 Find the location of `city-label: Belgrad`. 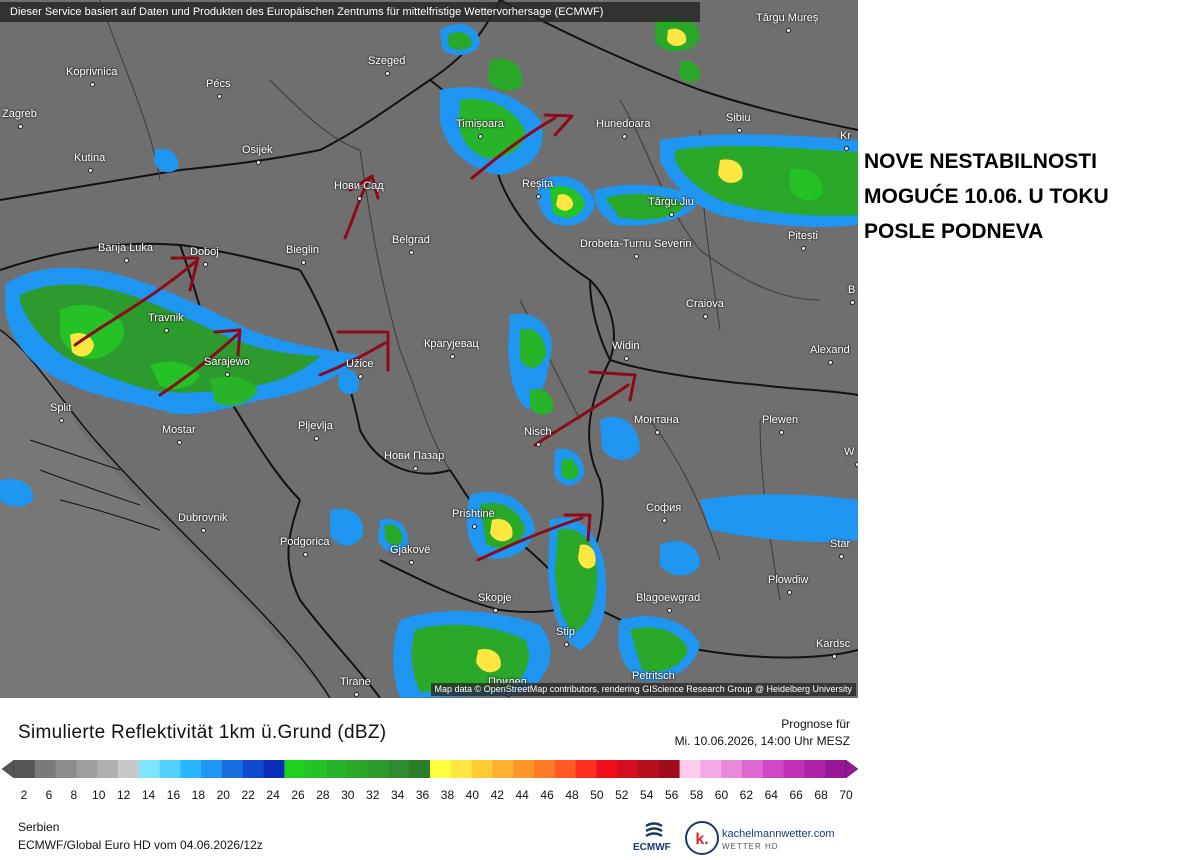

city-label: Belgrad is located at coordinates (411, 244).